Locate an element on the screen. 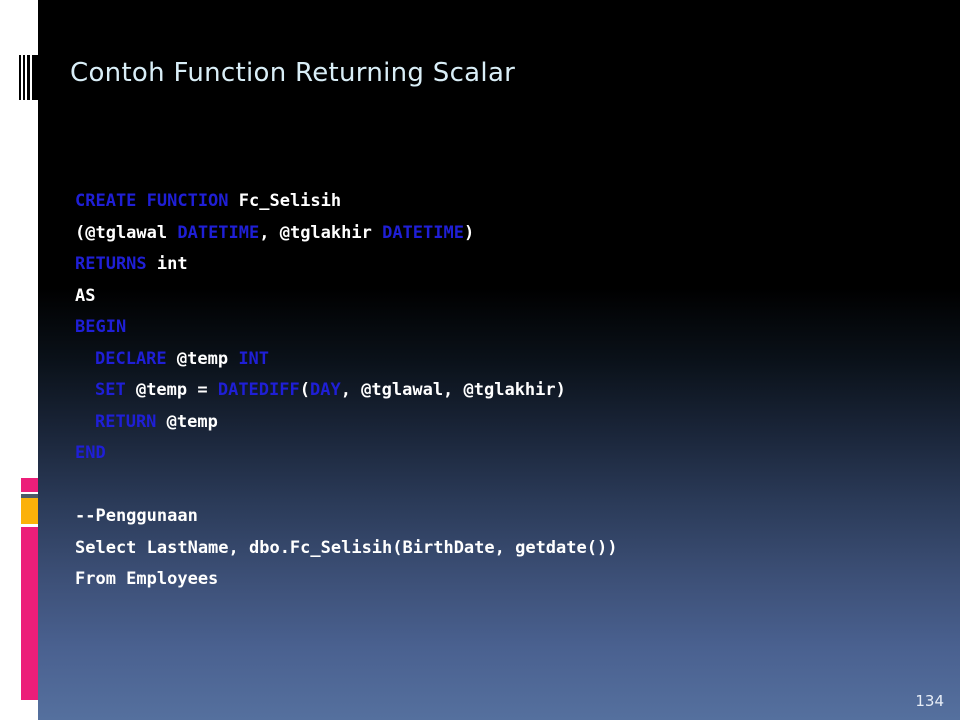  code-line: END is located at coordinates (475, 454).